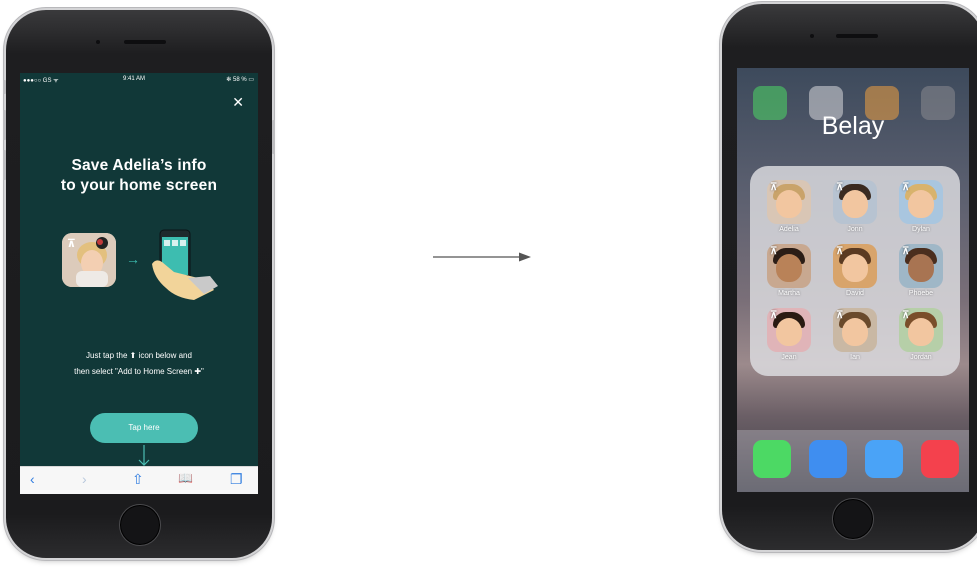 This screenshot has width=977, height=574. I want to click on app-jonn: ⊼ Jonn, so click(855, 206).